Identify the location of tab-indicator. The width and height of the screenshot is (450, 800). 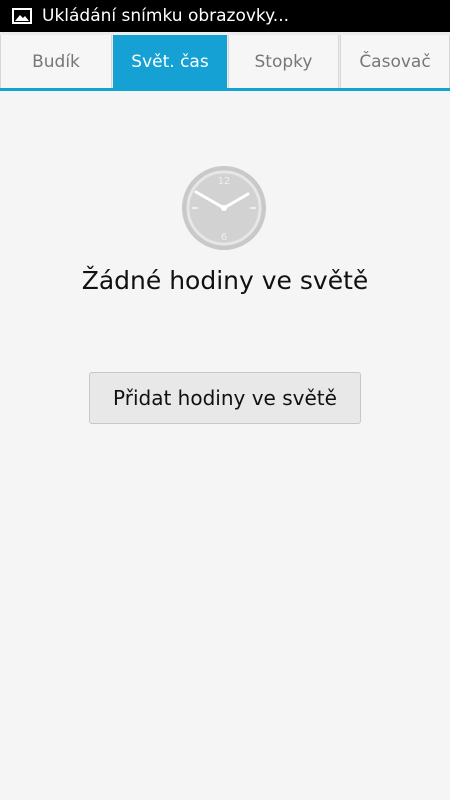
(225, 89).